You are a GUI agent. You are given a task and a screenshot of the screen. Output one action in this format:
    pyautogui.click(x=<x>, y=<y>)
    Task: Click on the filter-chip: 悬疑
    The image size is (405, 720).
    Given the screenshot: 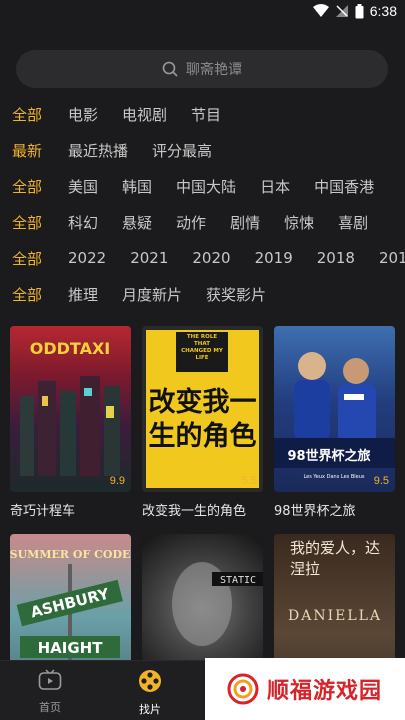 What is the action you would take?
    pyautogui.click(x=137, y=222)
    